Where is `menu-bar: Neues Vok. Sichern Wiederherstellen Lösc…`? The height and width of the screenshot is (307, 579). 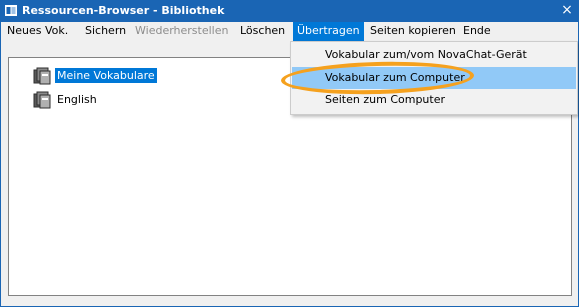 menu-bar: Neues Vok. Sichern Wiederherstellen Lösc… is located at coordinates (289, 31).